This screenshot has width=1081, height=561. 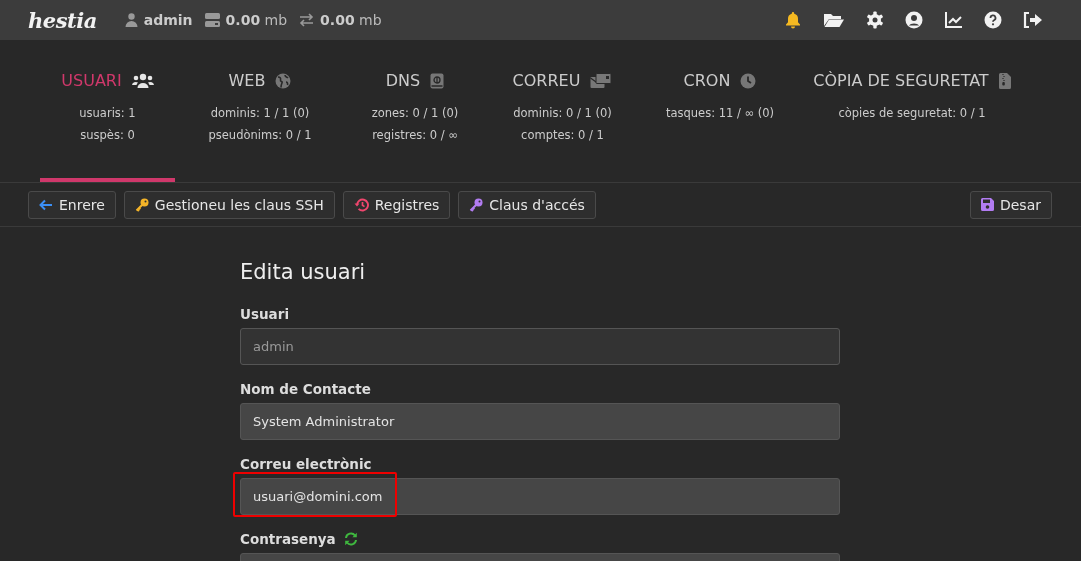 I want to click on help-icon, so click(x=993, y=20).